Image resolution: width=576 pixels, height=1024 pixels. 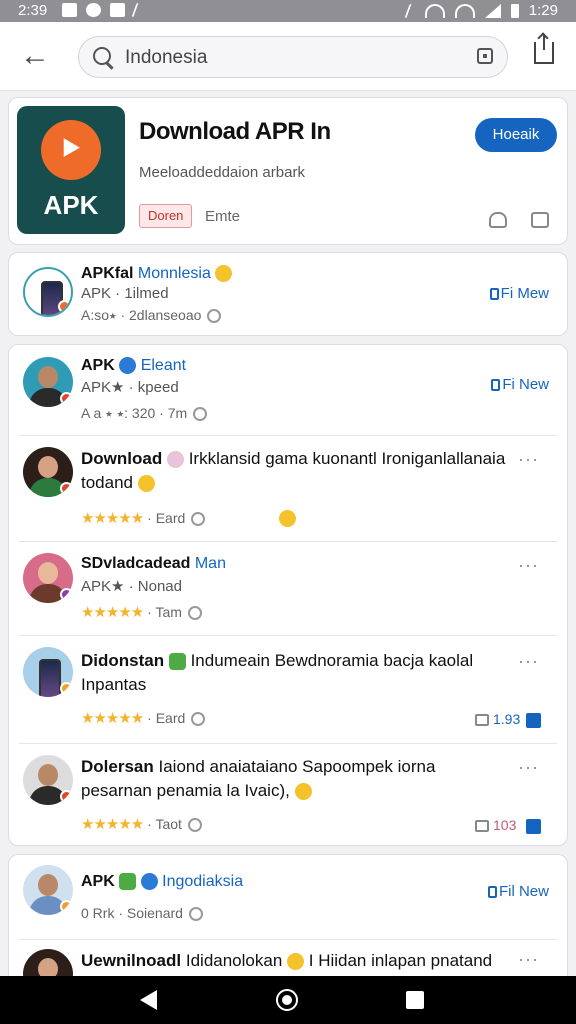 I want to click on row-meta-text: 0 Rrk · Soienard, so click(x=132, y=913).